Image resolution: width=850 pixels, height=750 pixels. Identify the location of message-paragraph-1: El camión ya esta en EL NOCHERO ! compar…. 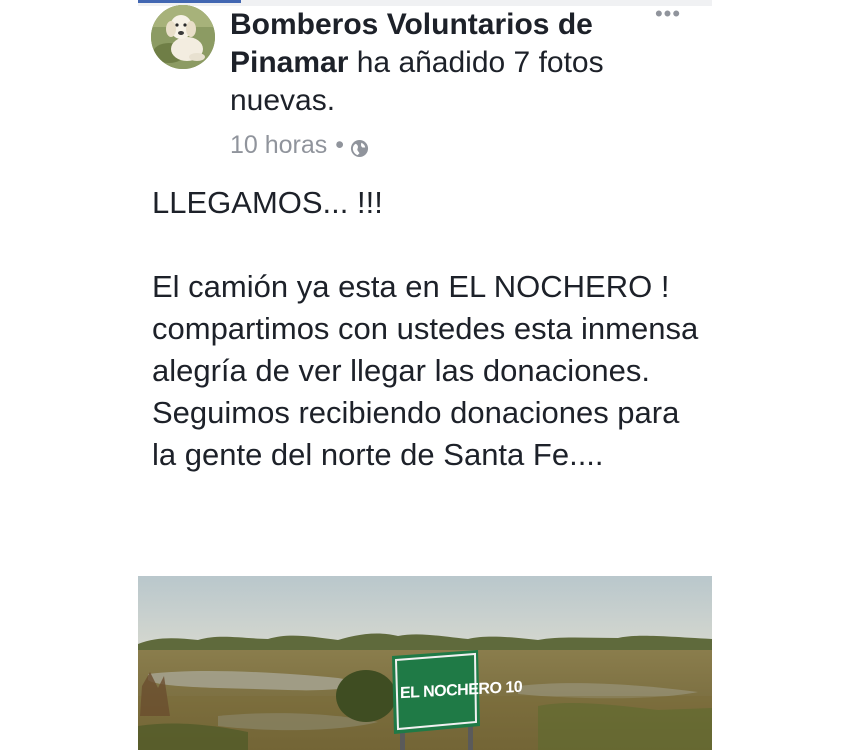
(425, 328).